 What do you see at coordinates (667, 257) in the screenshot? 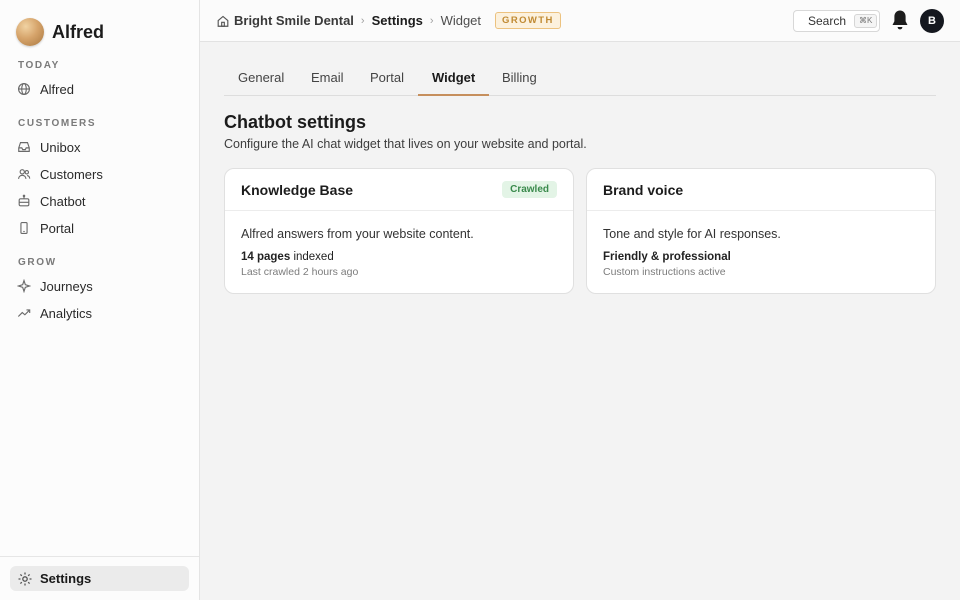
I see `card-stat-value: Friendly & professional` at bounding box center [667, 257].